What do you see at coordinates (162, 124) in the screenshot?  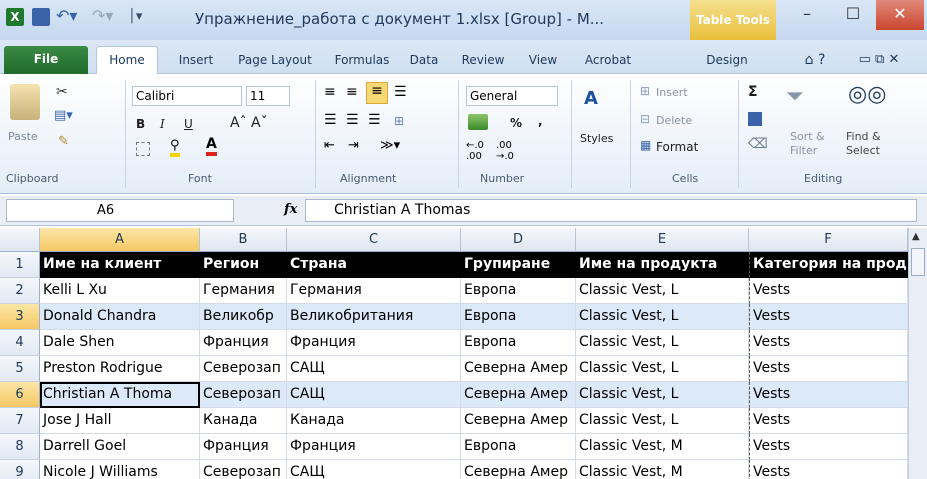 I see `italic-button: I` at bounding box center [162, 124].